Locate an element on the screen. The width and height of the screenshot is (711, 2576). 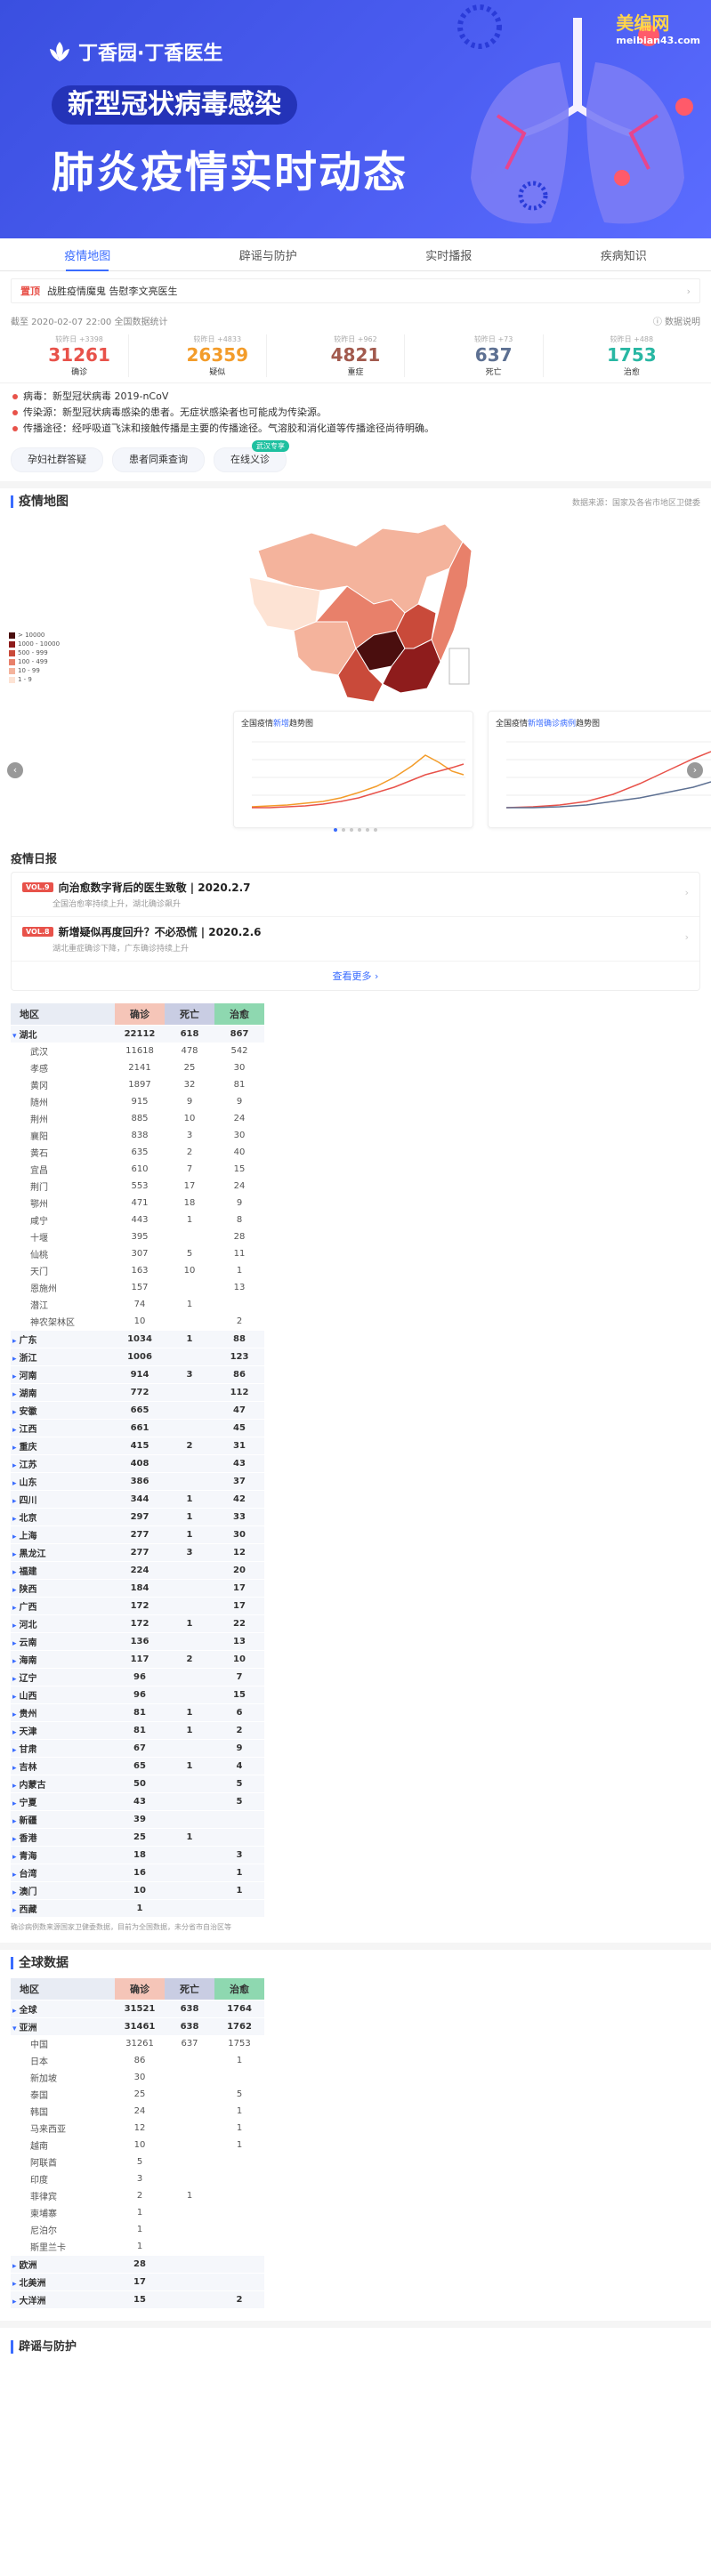
region-row: 吉林6514 is located at coordinates (137, 1766).